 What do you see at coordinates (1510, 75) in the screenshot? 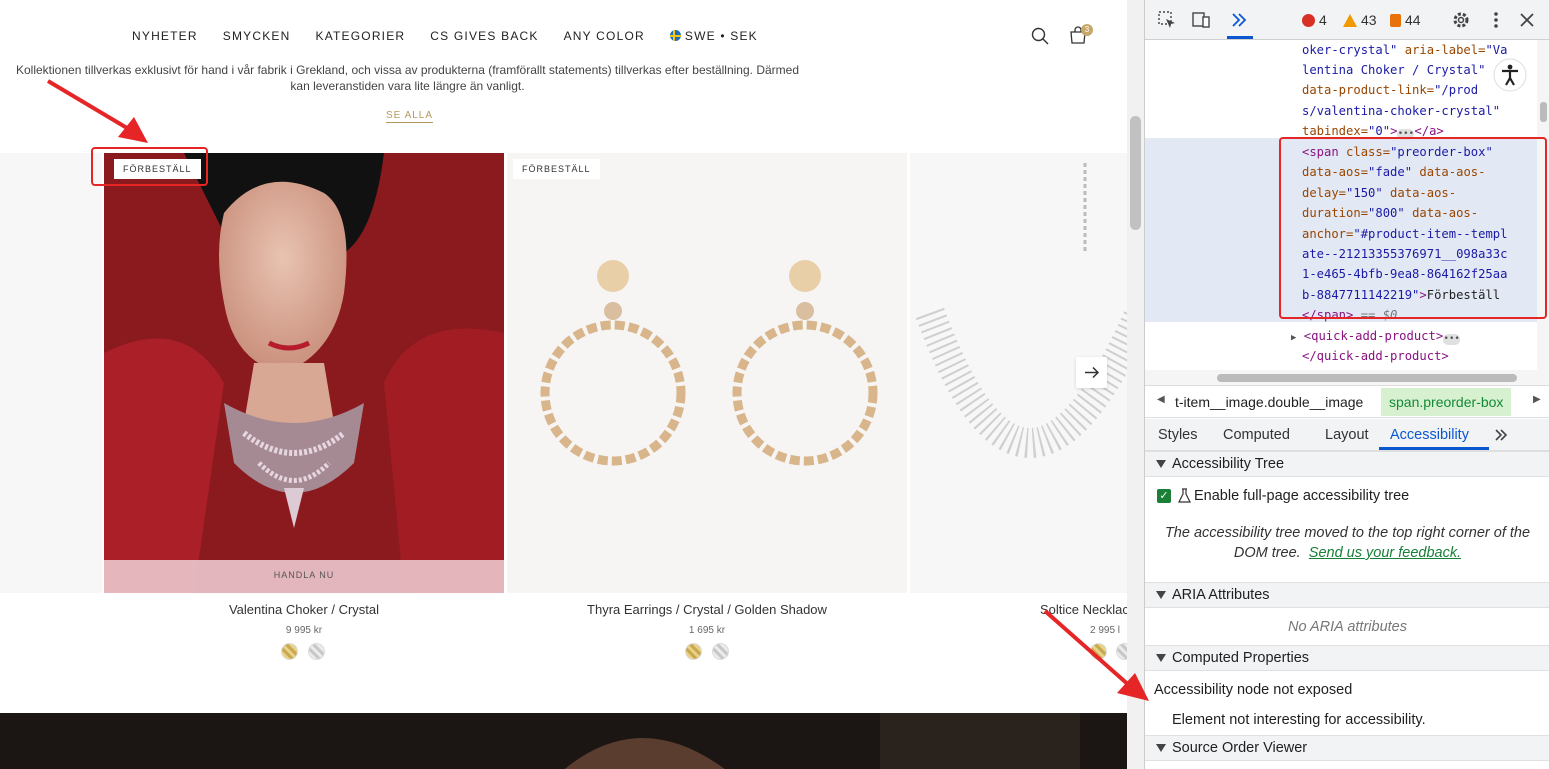
I see `accessibility-person-icon` at bounding box center [1510, 75].